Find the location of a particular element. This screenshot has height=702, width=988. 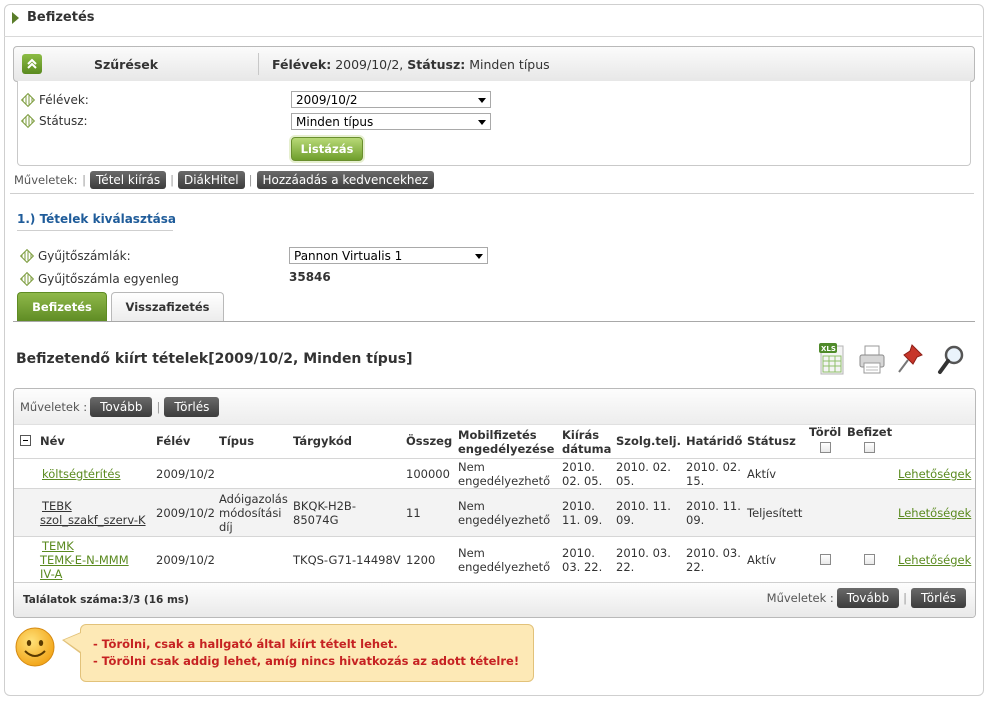

balance-value: 35846 is located at coordinates (310, 277).